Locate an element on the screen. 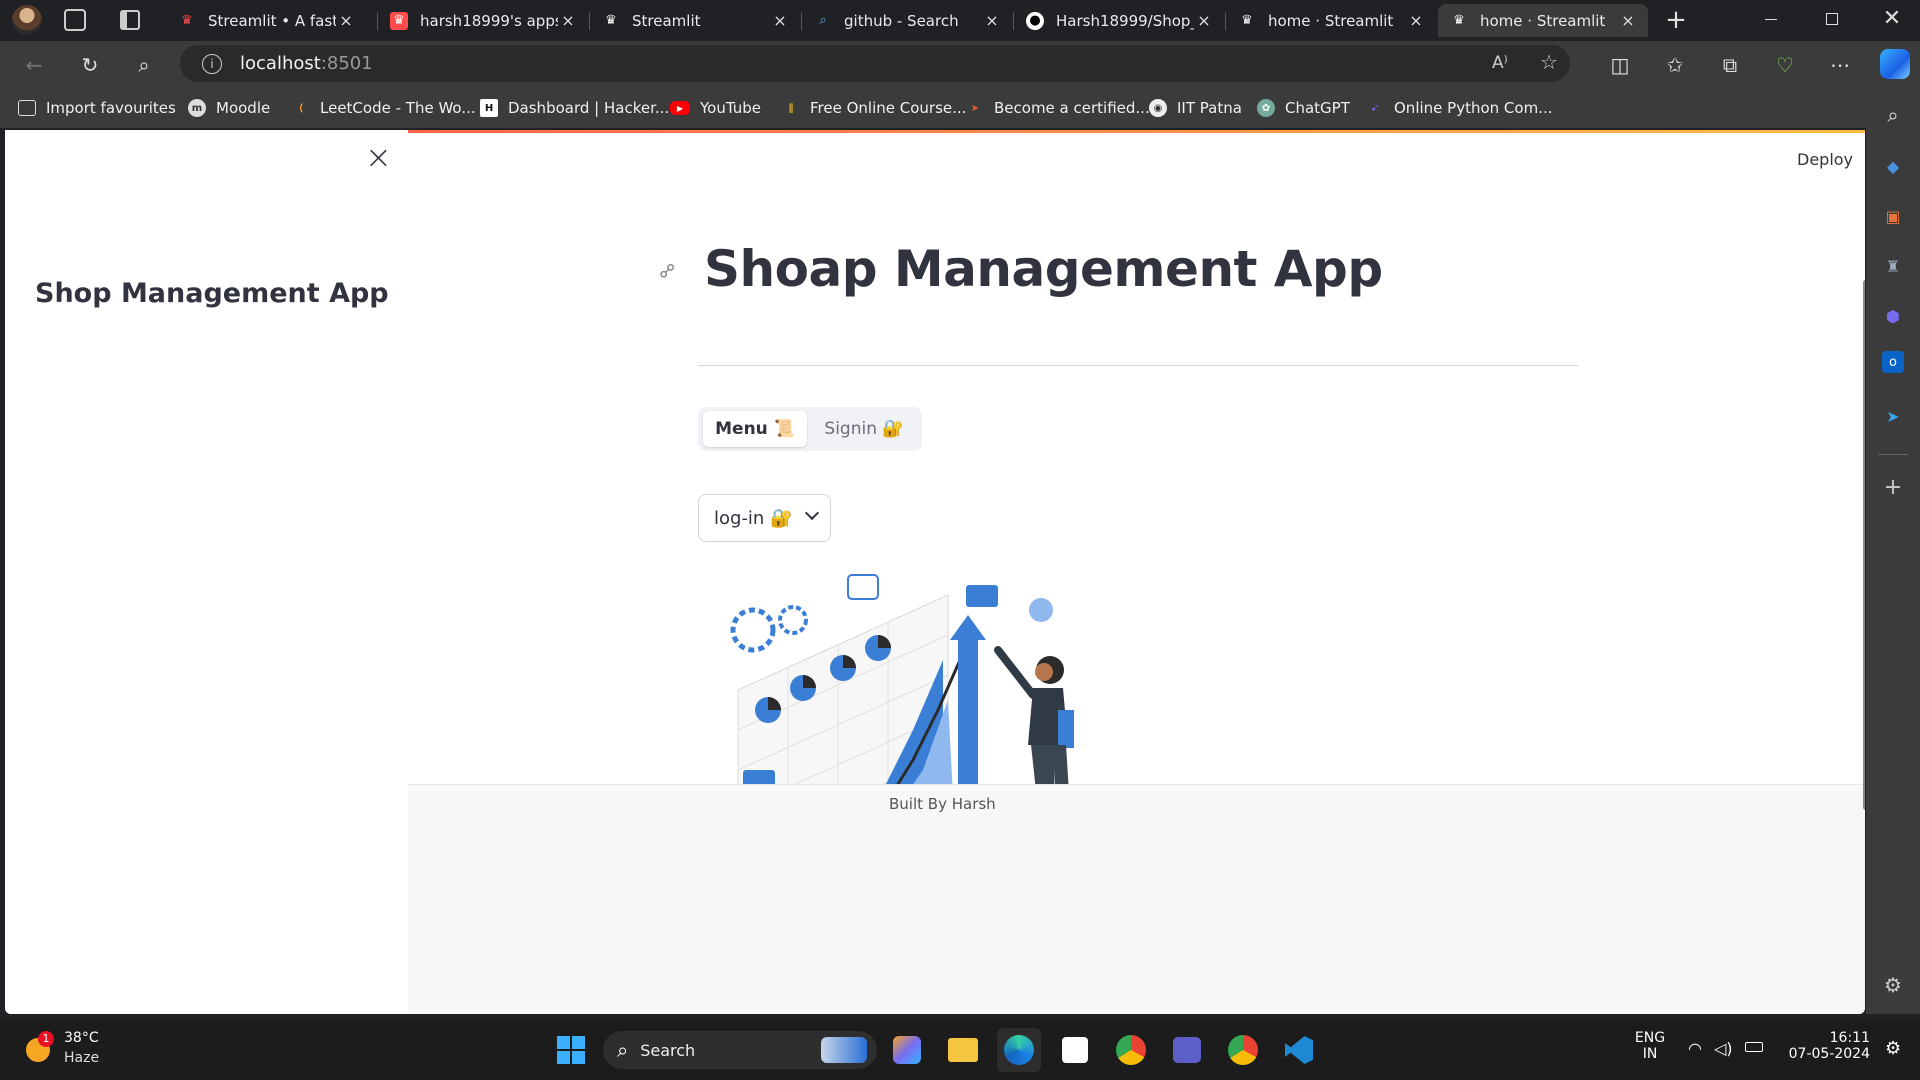  copilot-icon is located at coordinates (1895, 64).